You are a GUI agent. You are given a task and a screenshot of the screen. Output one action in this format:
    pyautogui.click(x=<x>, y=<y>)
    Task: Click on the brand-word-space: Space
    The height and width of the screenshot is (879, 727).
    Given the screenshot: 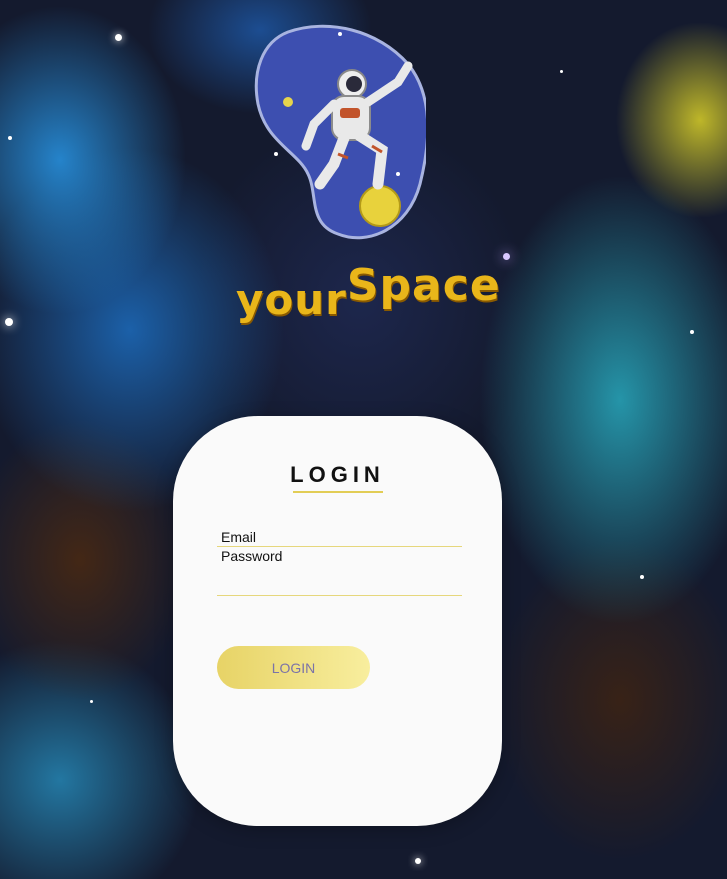 What is the action you would take?
    pyautogui.click(x=423, y=285)
    